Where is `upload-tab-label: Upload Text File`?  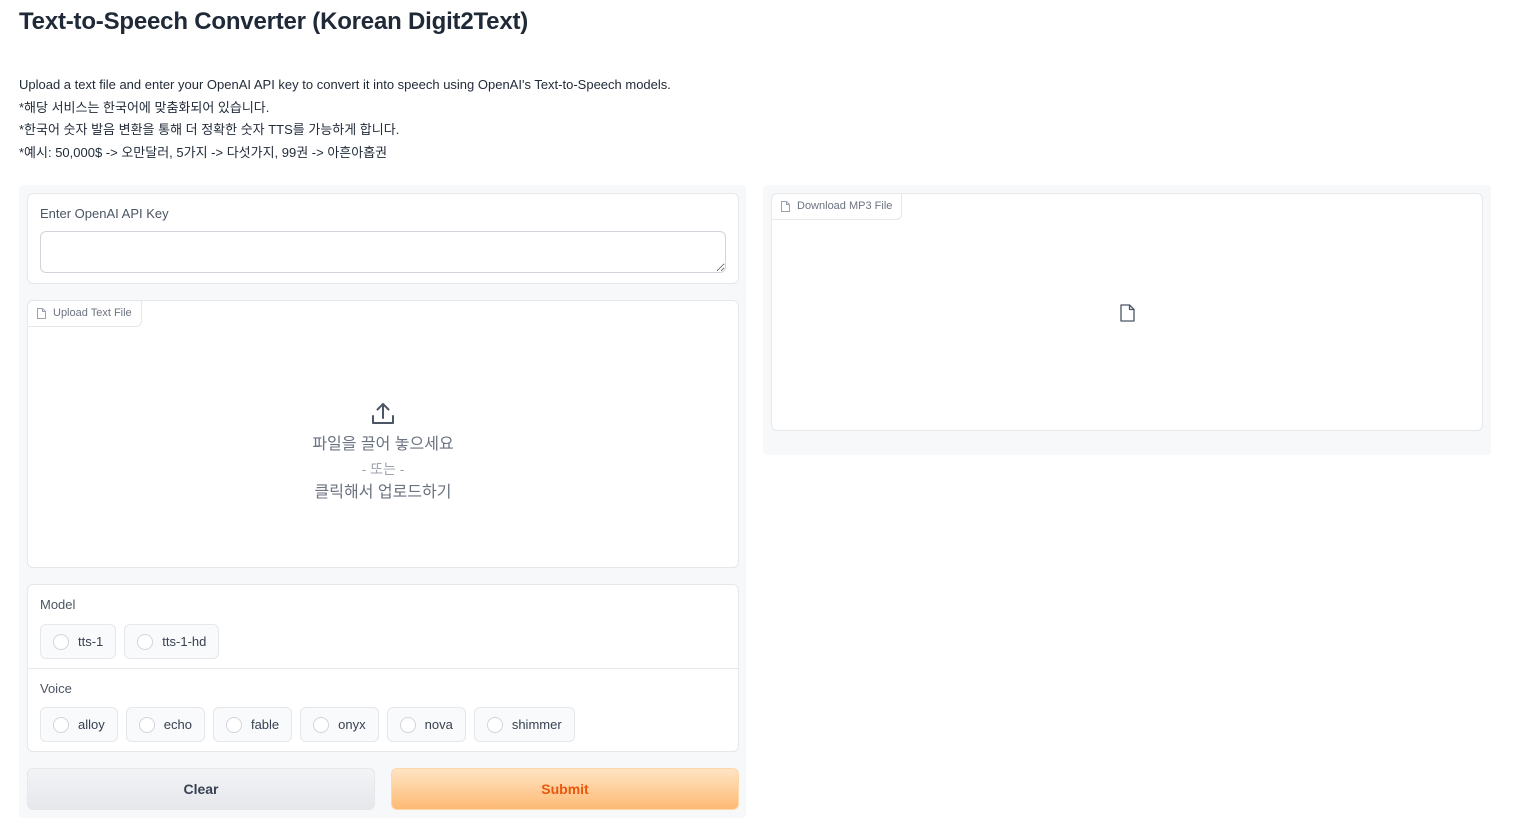 upload-tab-label: Upload Text File is located at coordinates (92, 313).